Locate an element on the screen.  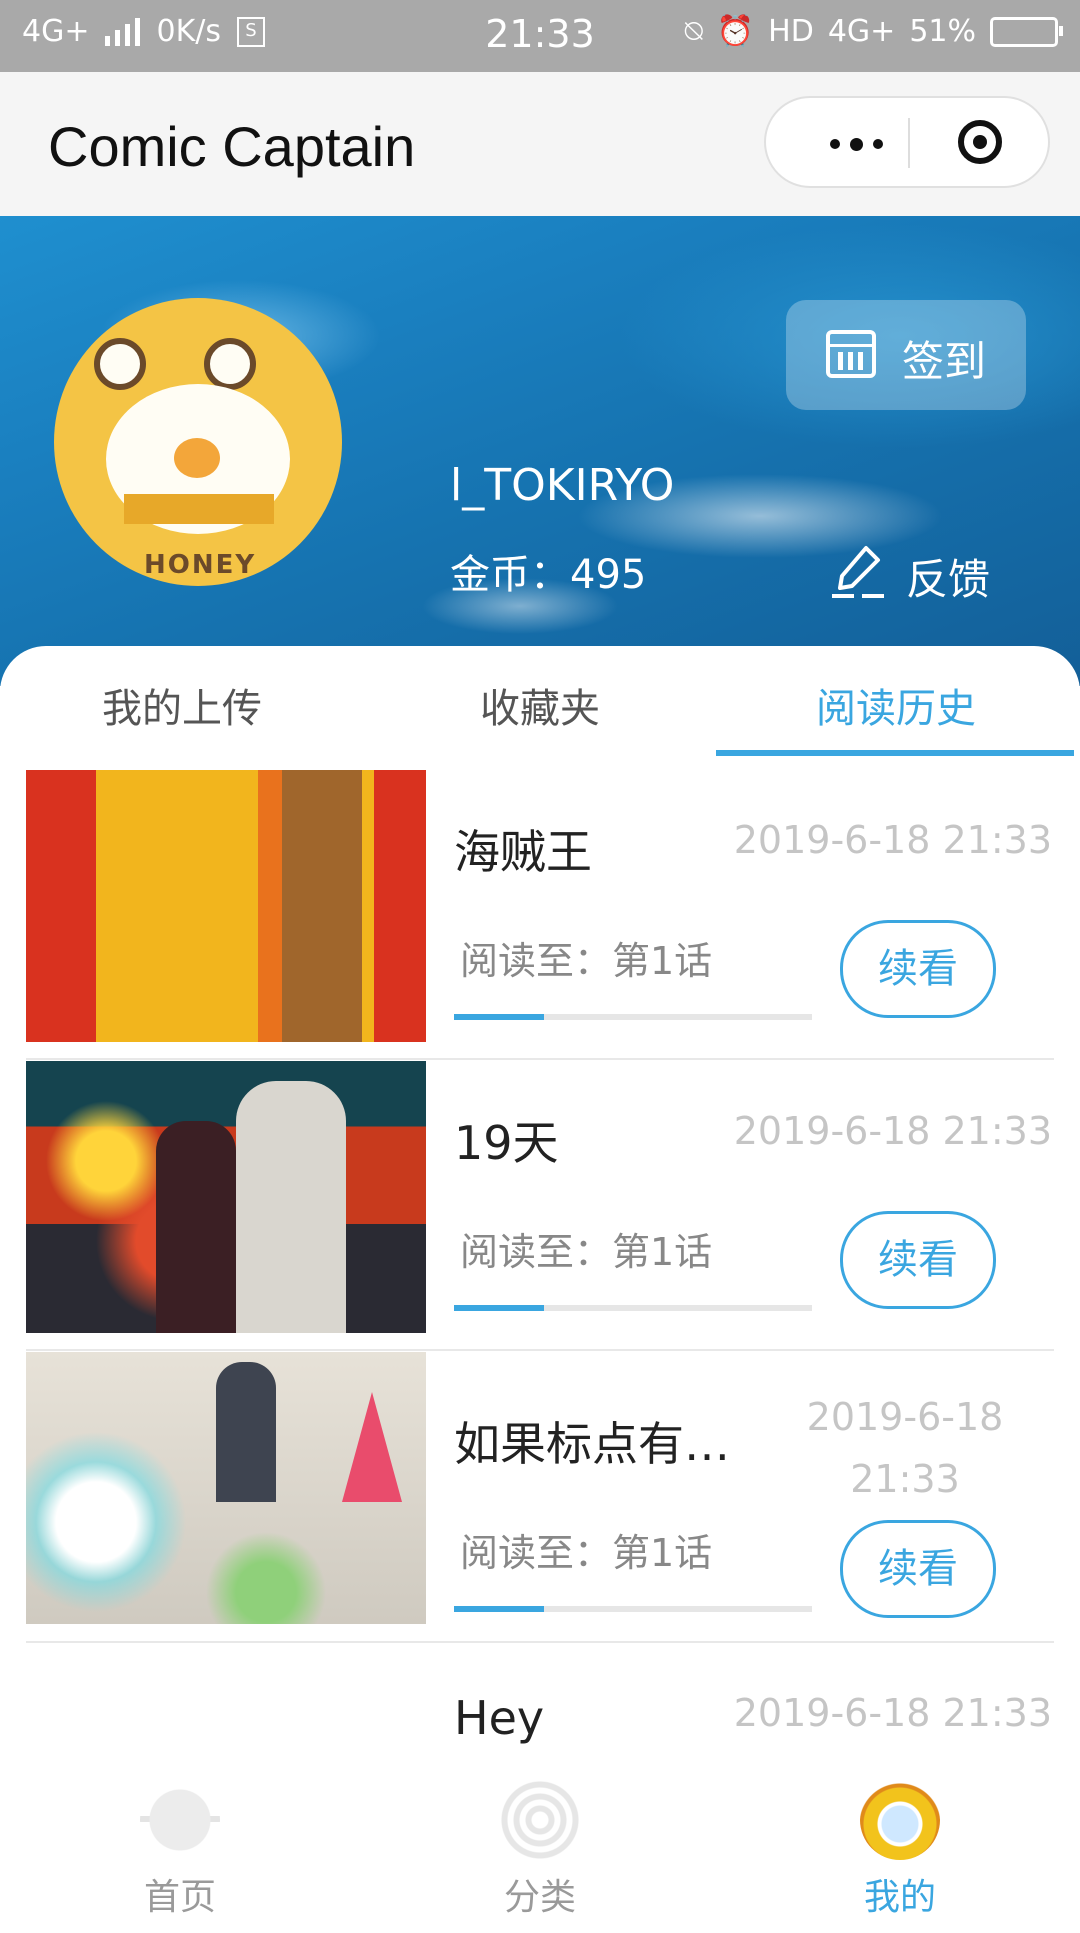
signin-label: 签到 is located at coordinates (944, 361).